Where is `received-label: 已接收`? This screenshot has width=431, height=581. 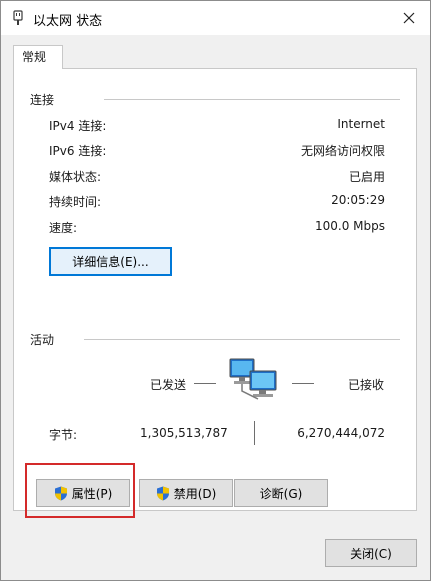 received-label: 已接收 is located at coordinates (366, 385).